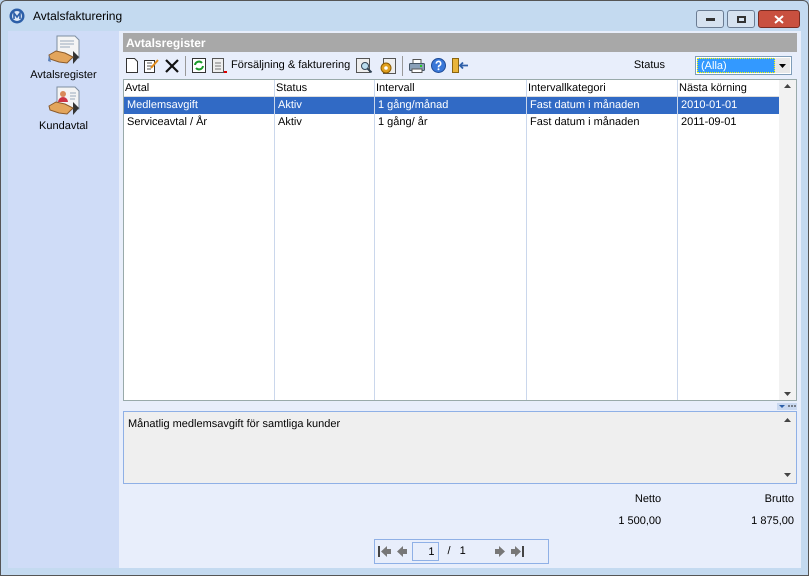 Image resolution: width=809 pixels, height=576 pixels. I want to click on description-text: Månatlig medlemsavgift för samtliga kunder, so click(234, 424).